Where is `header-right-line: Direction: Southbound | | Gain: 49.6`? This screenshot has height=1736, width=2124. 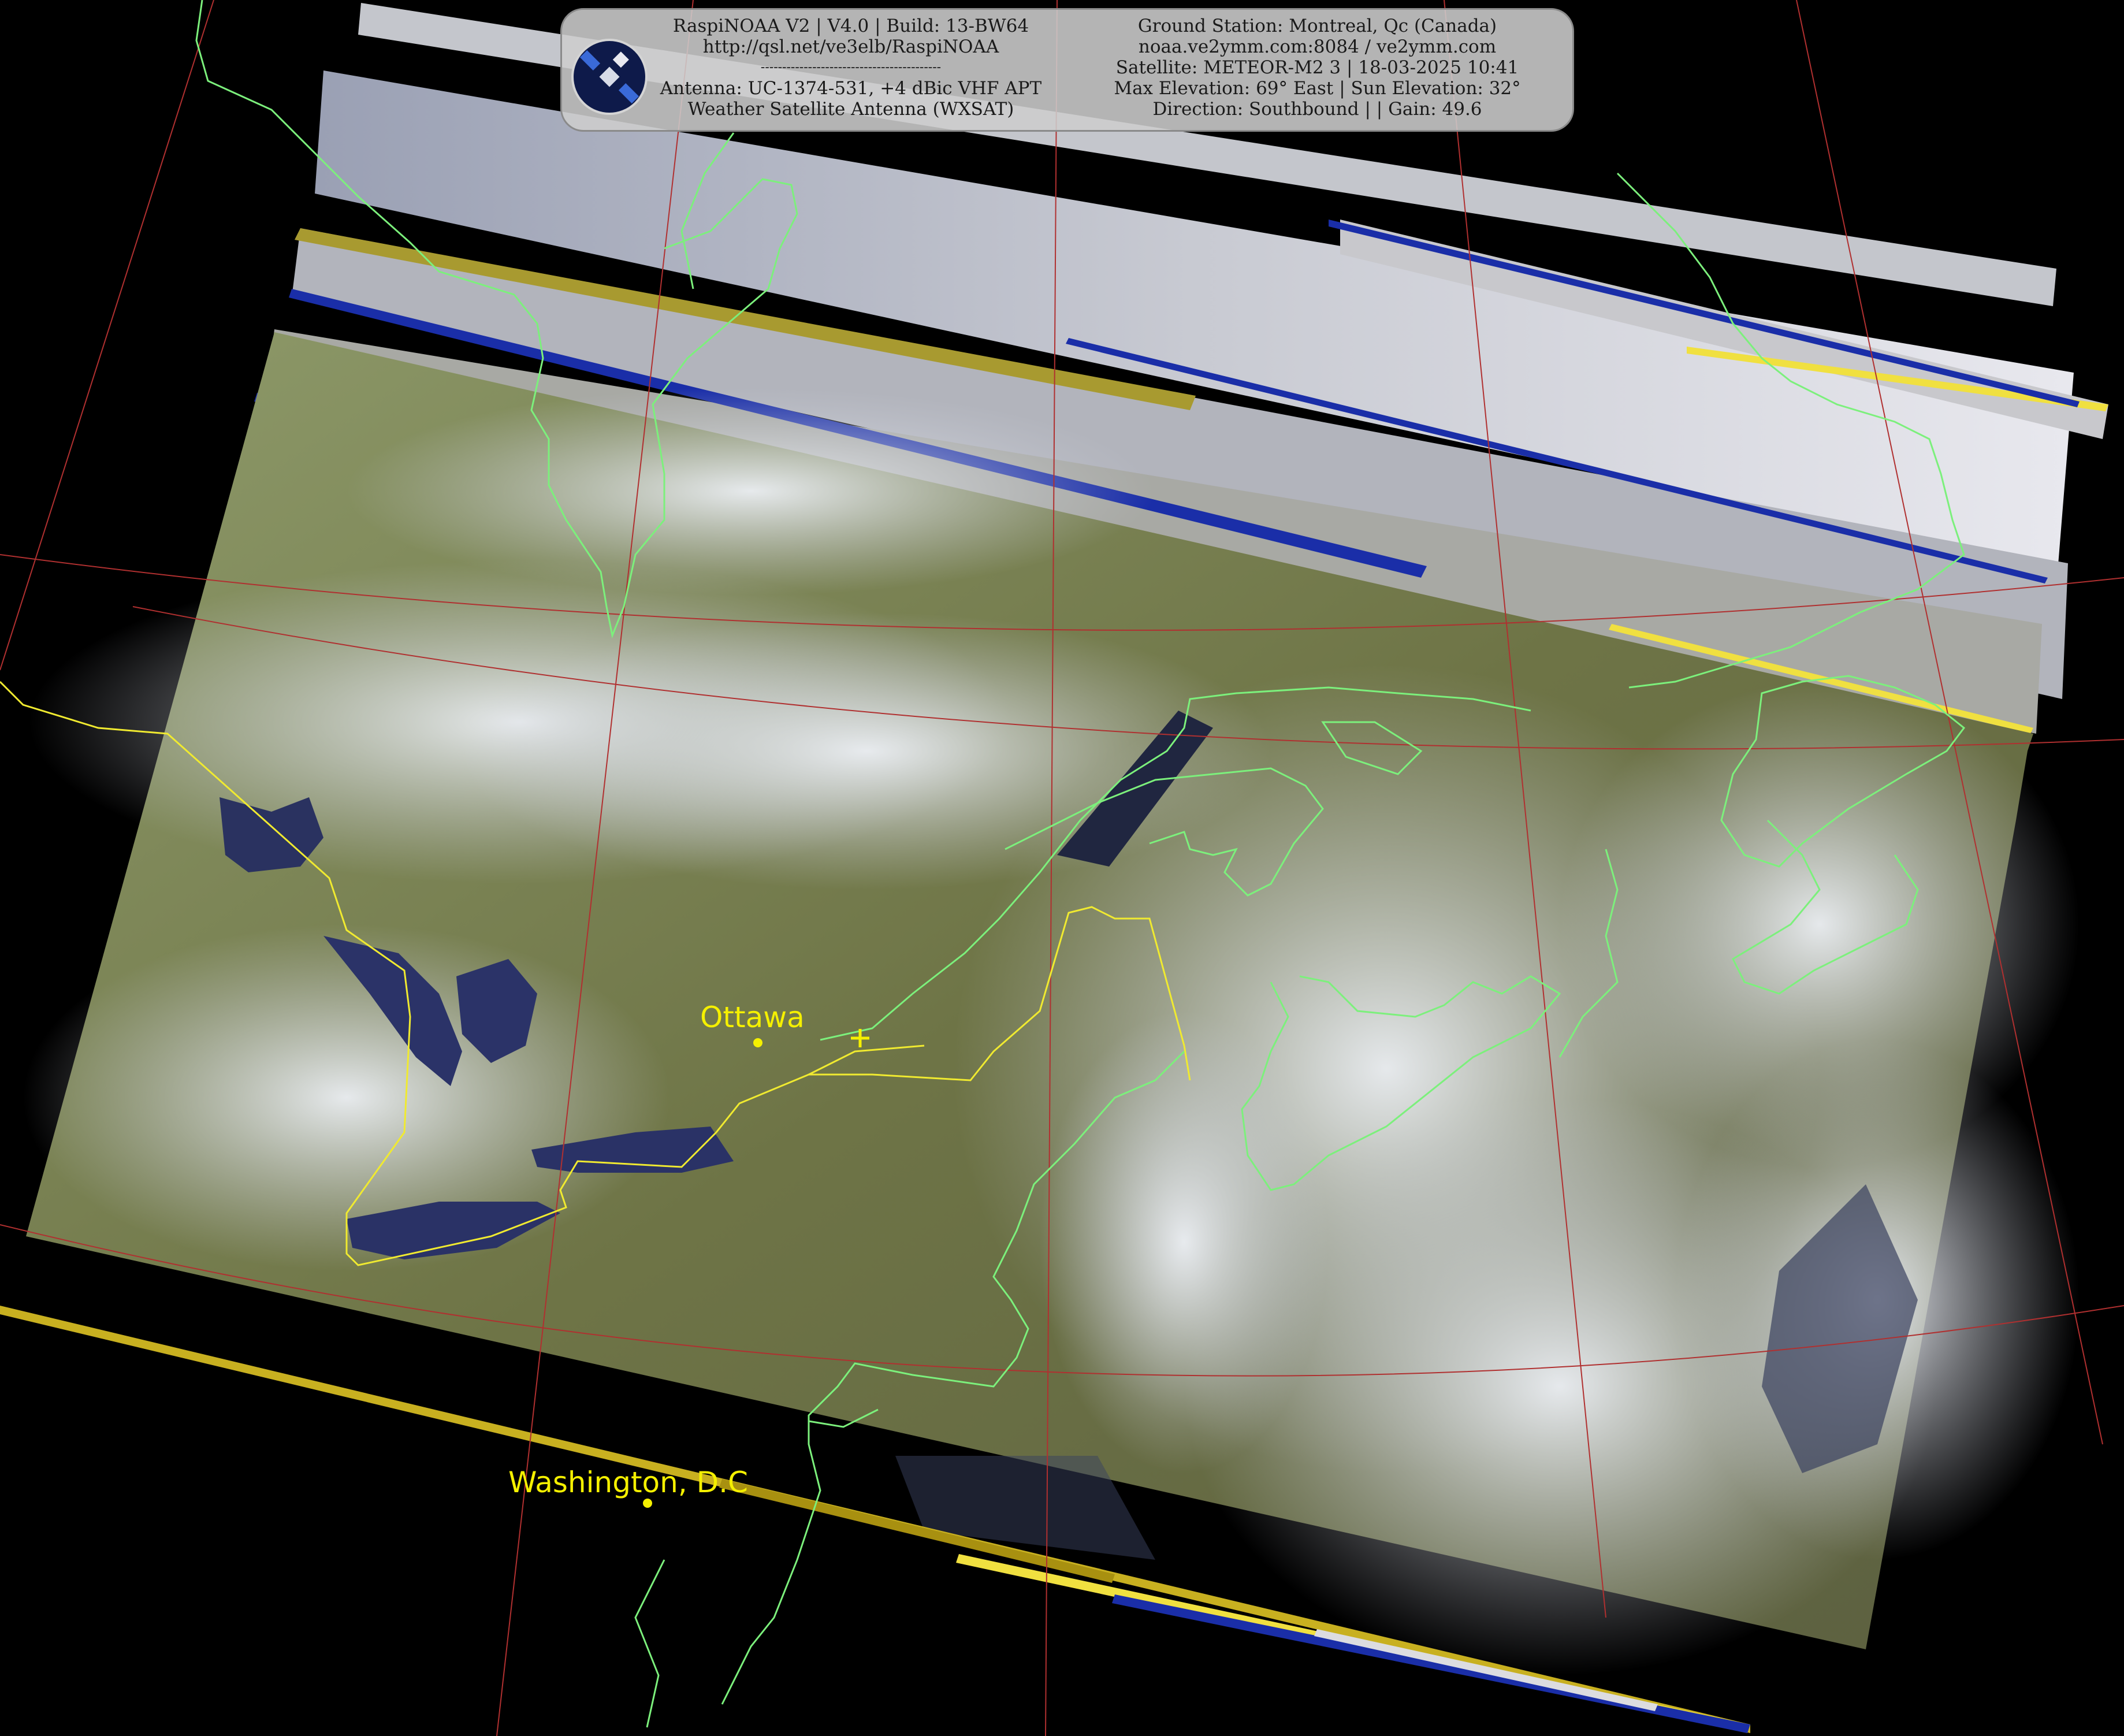
header-right-line: Direction: Southbound | | Gain: 49.6 is located at coordinates (1317, 109).